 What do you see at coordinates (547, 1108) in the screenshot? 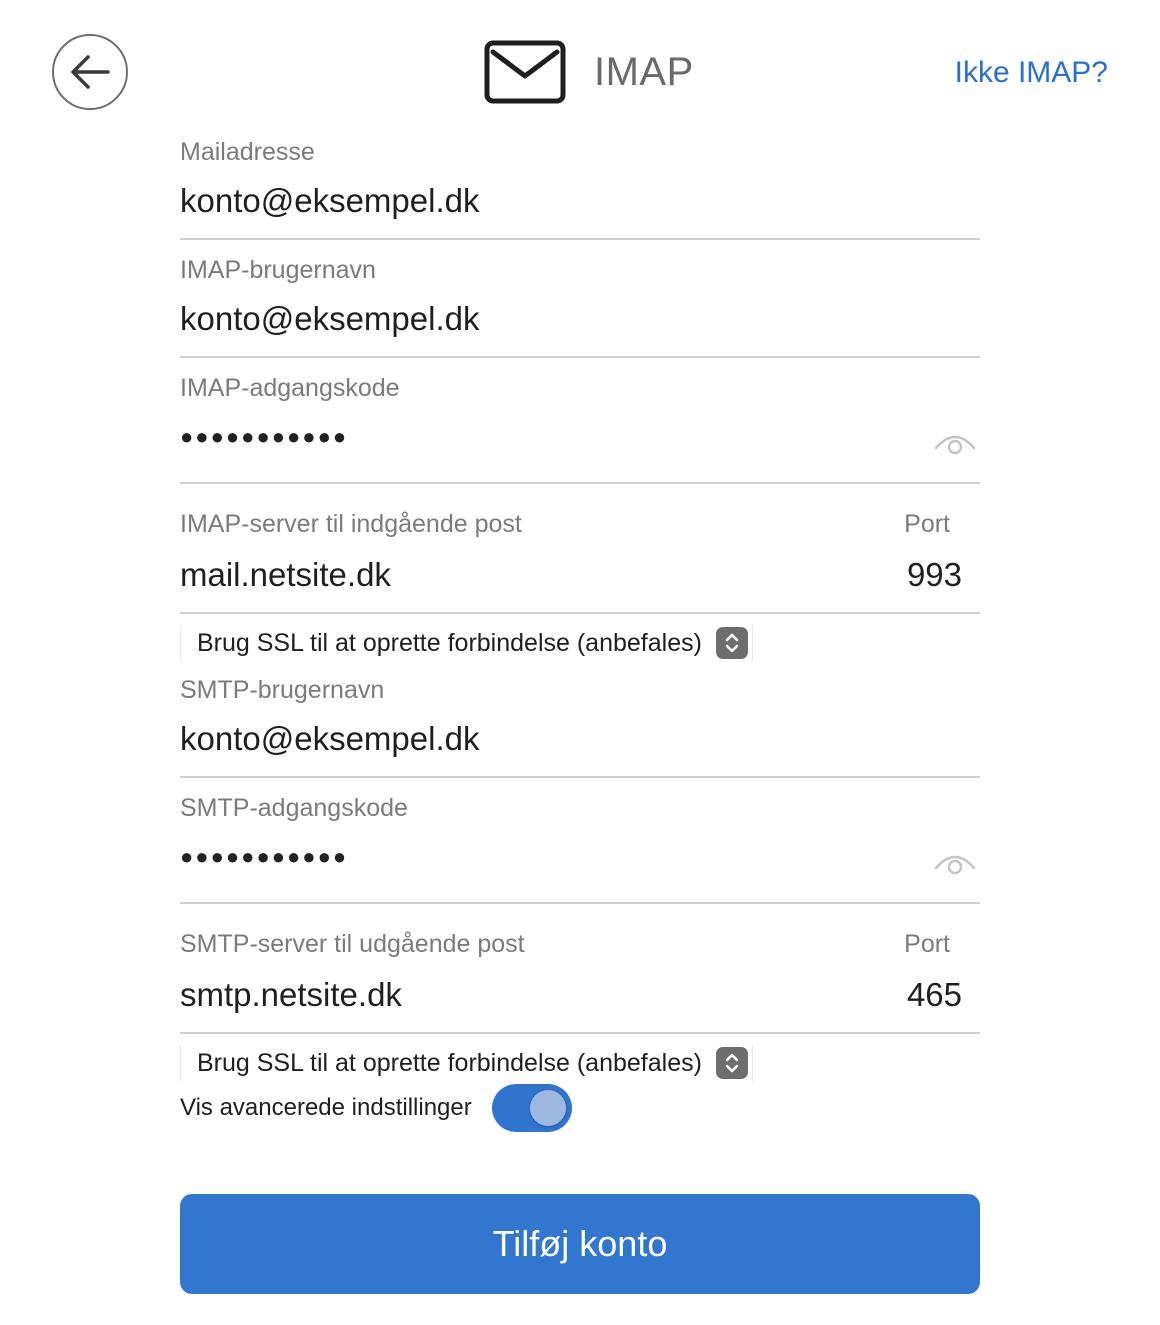
I see `toggle-knob` at bounding box center [547, 1108].